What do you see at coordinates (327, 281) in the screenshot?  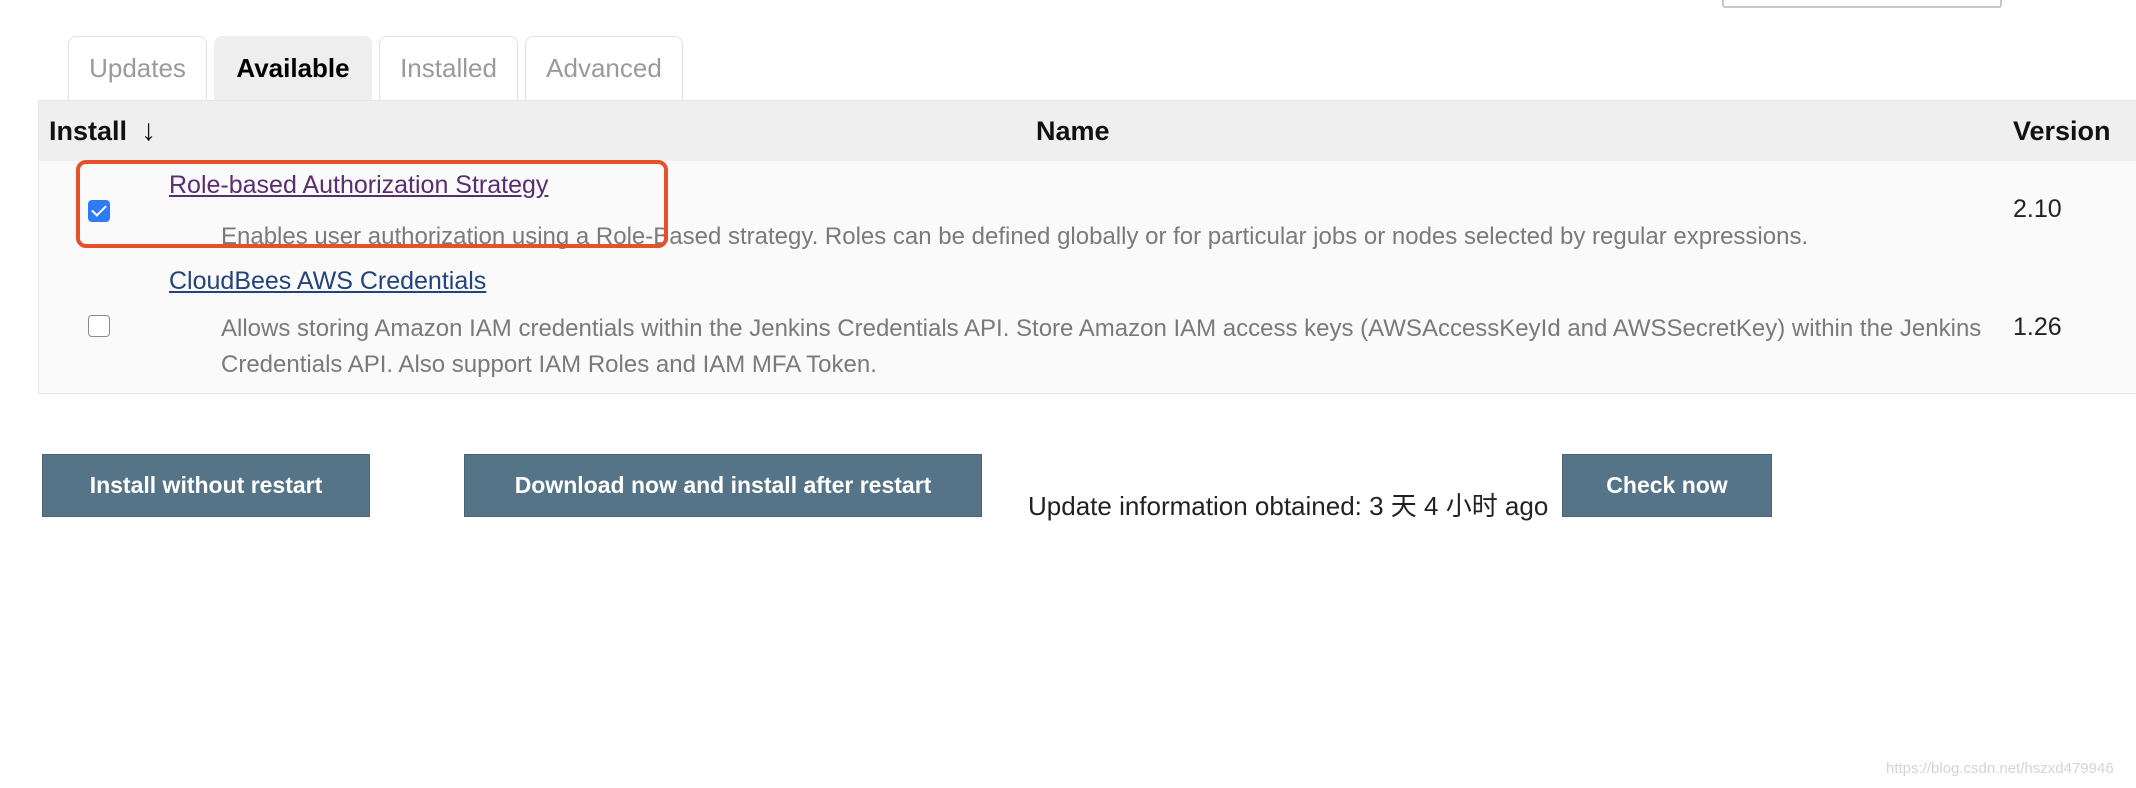 I see `plugin-link-cloudbees-aws-credentials: CloudBees AWS Credentials` at bounding box center [327, 281].